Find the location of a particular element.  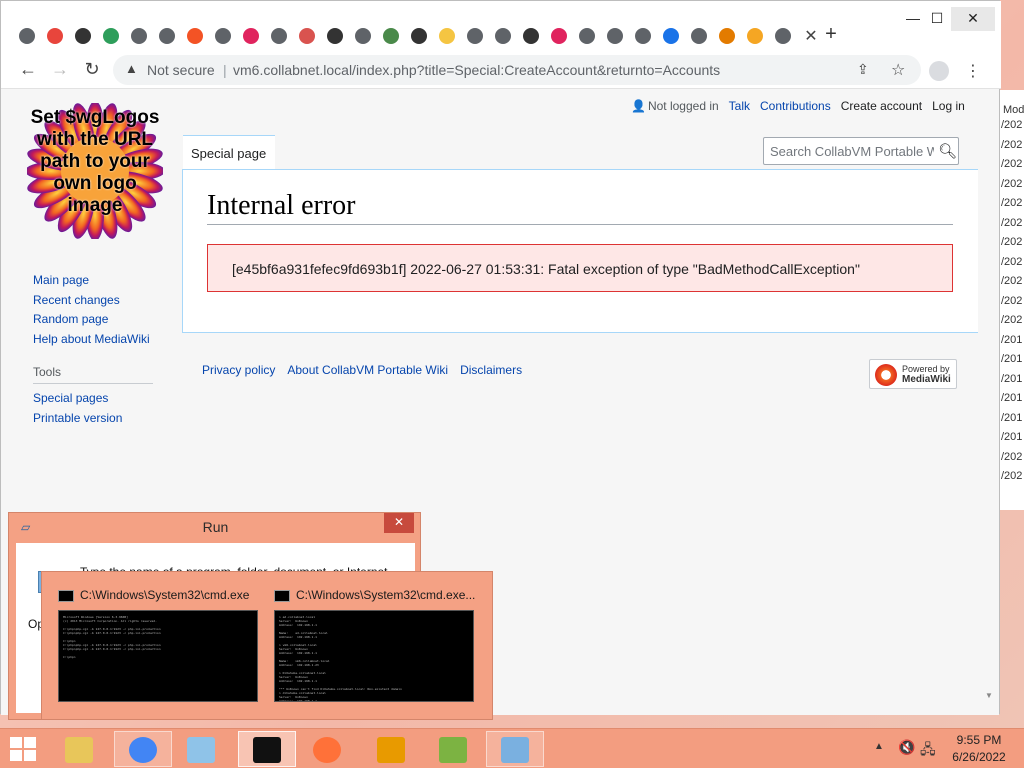

clock-date: 6/26/2022 is located at coordinates (979, 757).